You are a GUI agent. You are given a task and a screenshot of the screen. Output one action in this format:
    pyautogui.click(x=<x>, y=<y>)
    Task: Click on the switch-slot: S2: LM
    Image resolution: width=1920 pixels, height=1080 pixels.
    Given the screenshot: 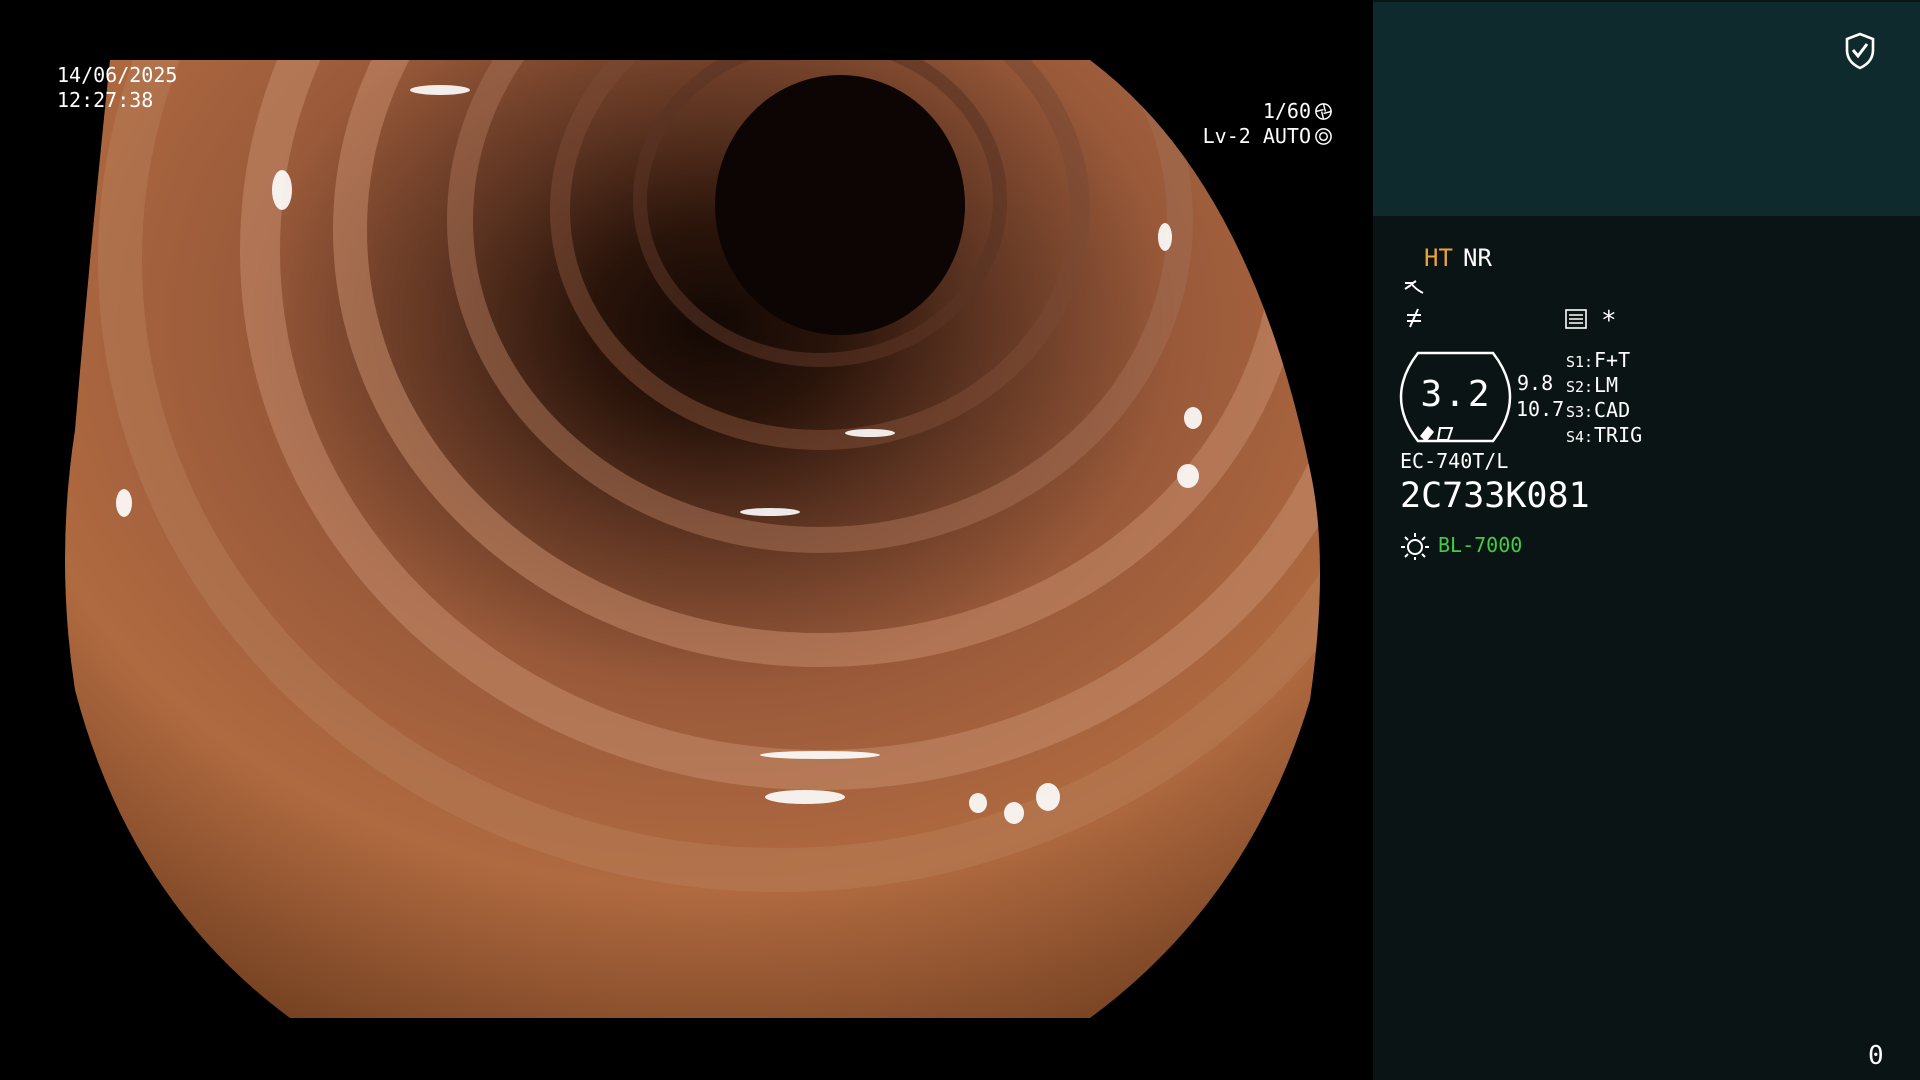 What is the action you would take?
    pyautogui.click(x=1604, y=385)
    